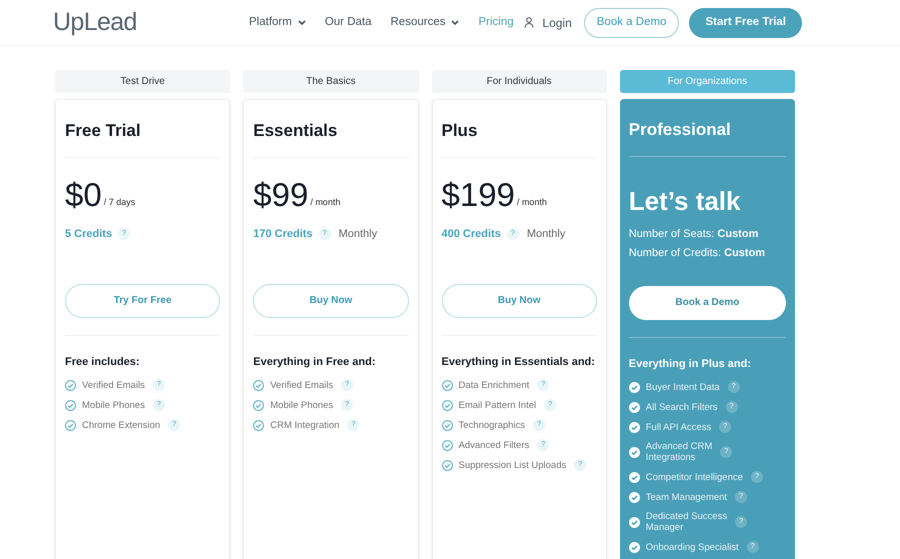 Image resolution: width=900 pixels, height=559 pixels. What do you see at coordinates (83, 195) in the screenshot?
I see `price: $0` at bounding box center [83, 195].